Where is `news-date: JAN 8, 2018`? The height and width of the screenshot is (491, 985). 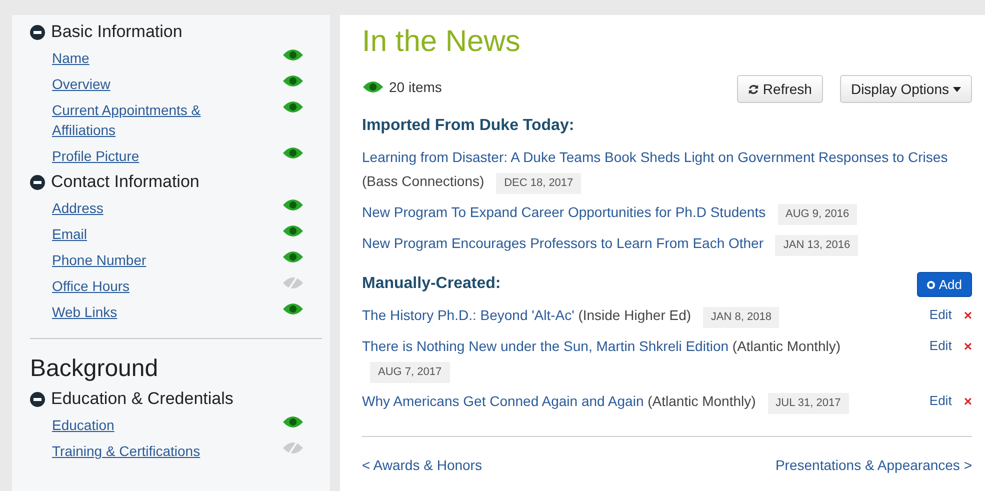
news-date: JAN 8, 2018 is located at coordinates (741, 317).